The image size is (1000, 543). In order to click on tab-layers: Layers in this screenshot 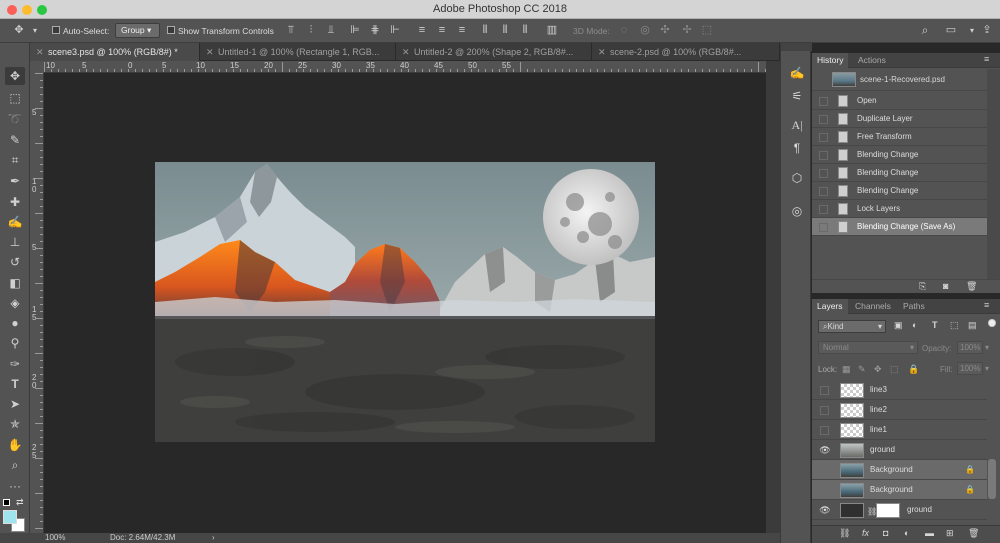, I will do `click(830, 306)`.